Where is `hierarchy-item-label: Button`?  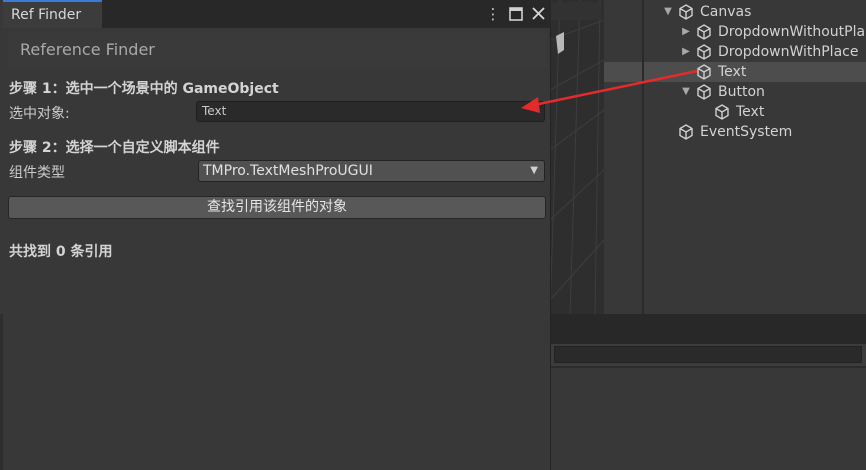
hierarchy-item-label: Button is located at coordinates (741, 92).